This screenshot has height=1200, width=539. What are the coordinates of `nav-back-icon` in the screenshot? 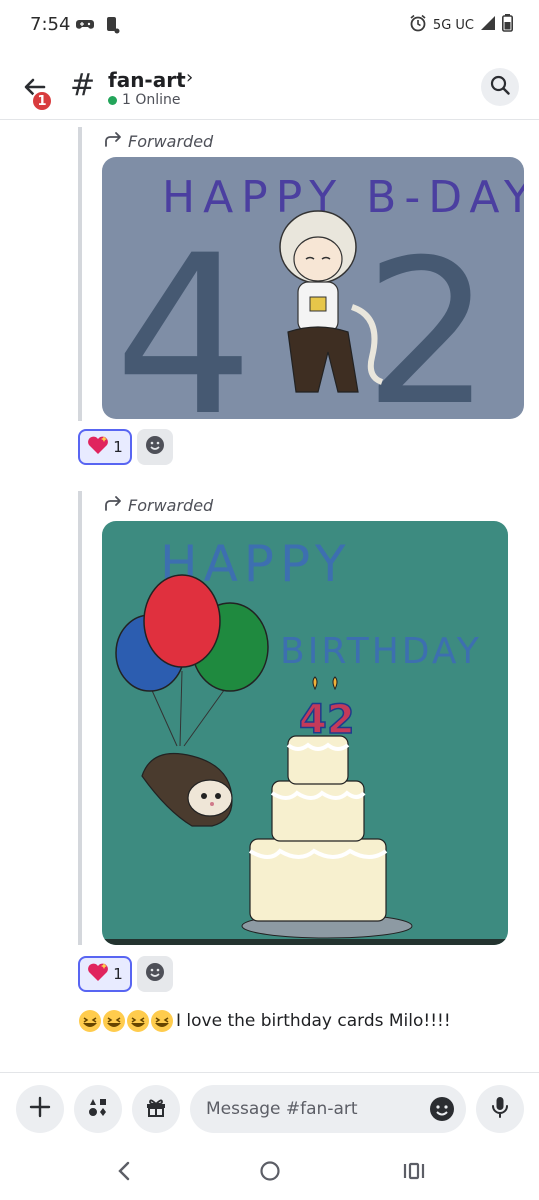 It's located at (124, 1173).